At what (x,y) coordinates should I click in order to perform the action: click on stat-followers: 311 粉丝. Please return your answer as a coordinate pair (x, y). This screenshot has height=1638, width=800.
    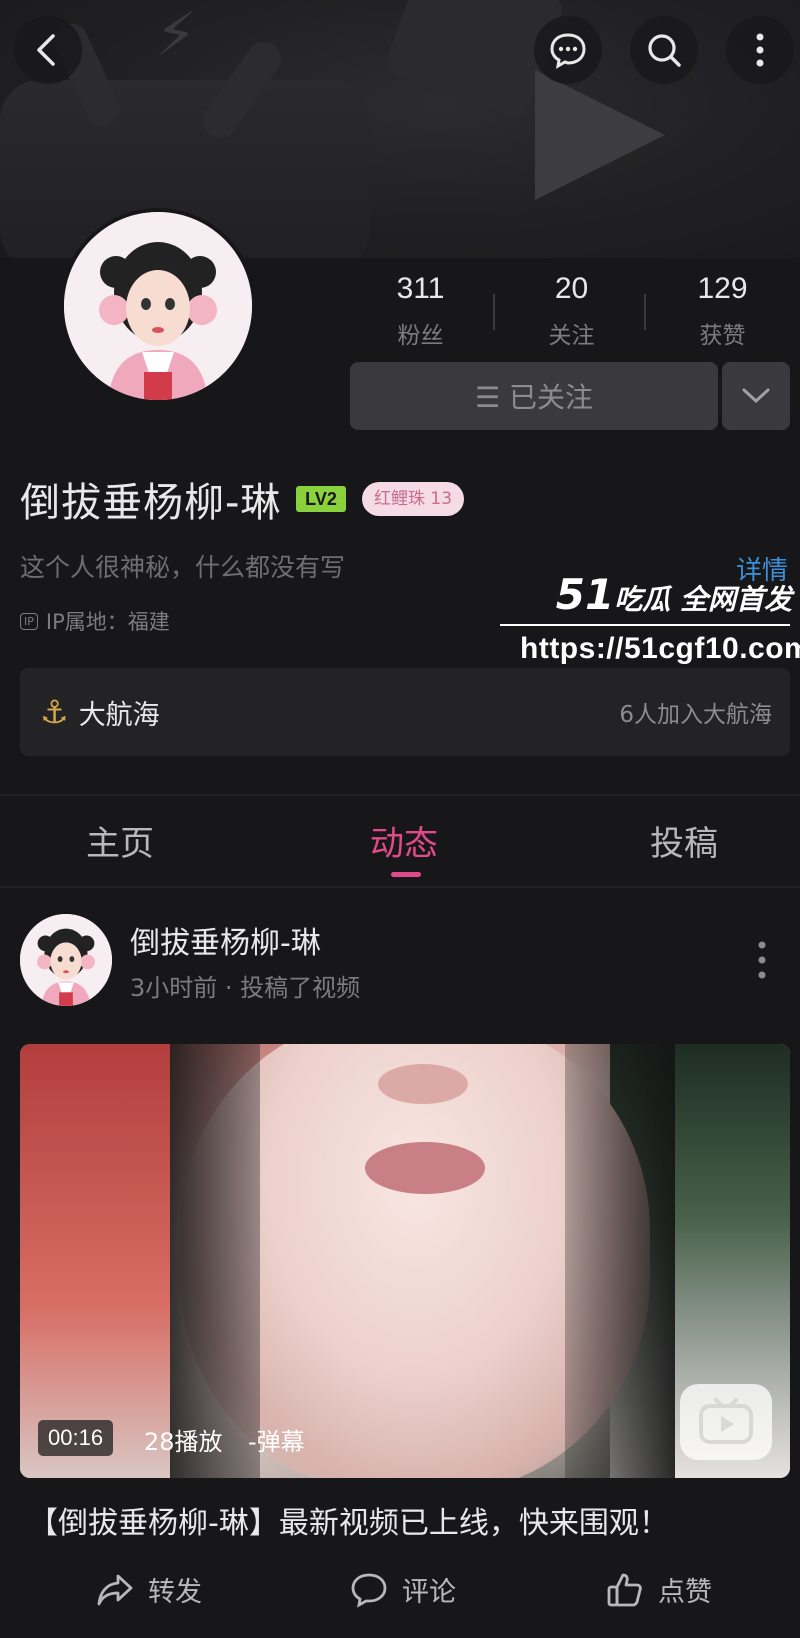
    Looking at the image, I should click on (420, 312).